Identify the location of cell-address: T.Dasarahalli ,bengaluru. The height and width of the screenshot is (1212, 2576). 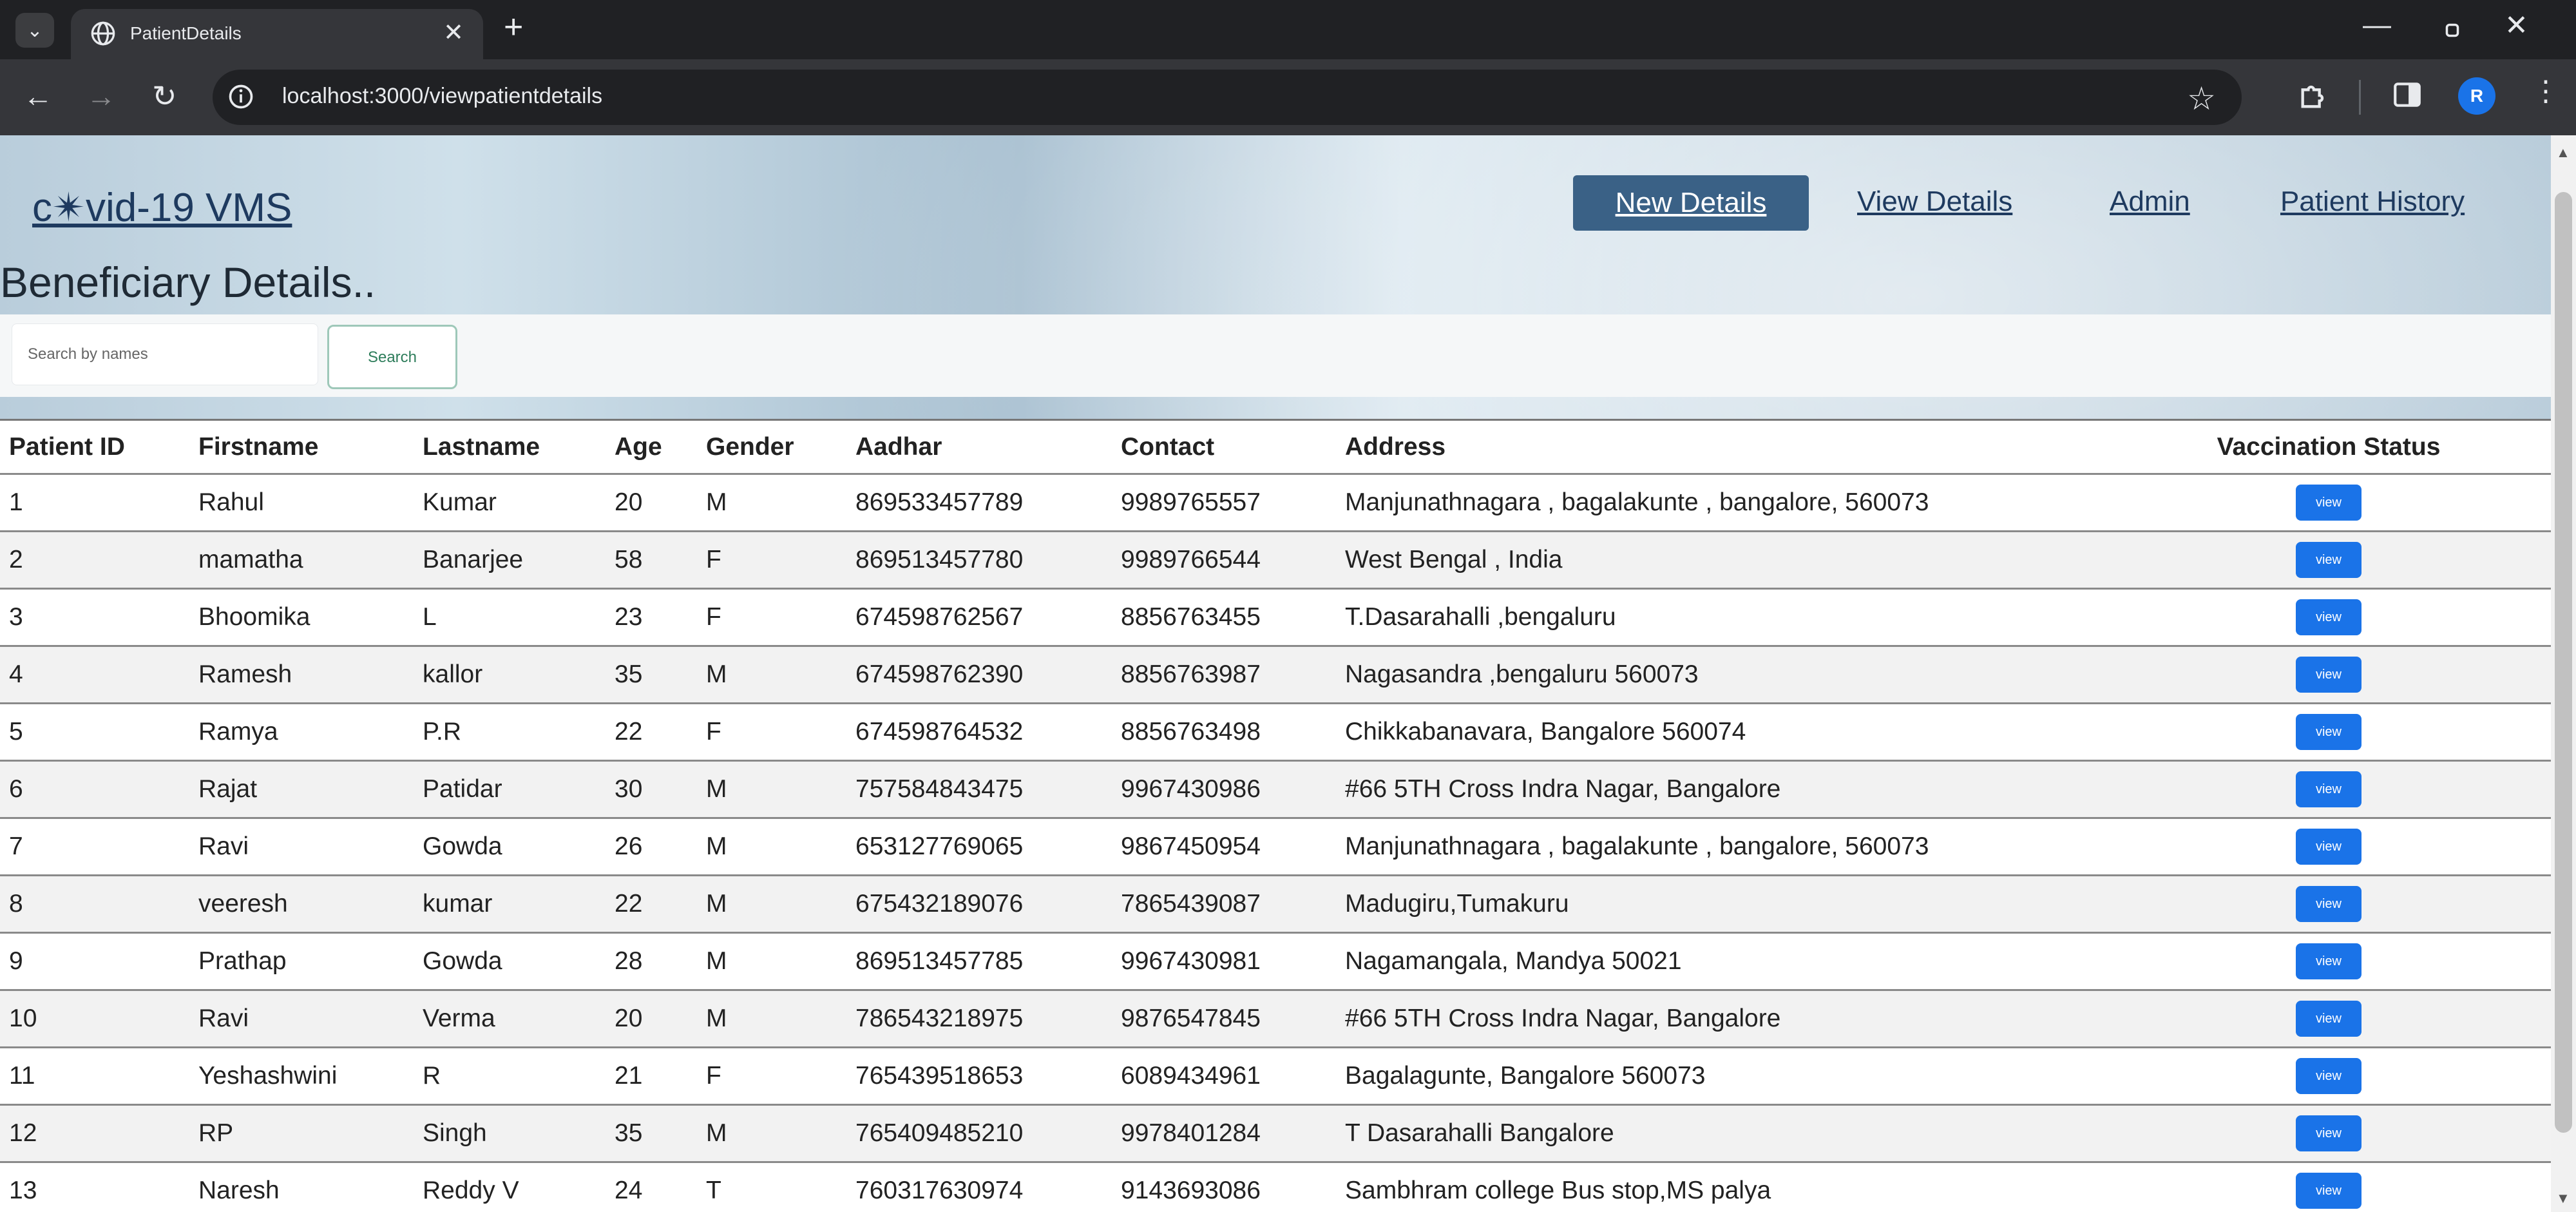
(1721, 617).